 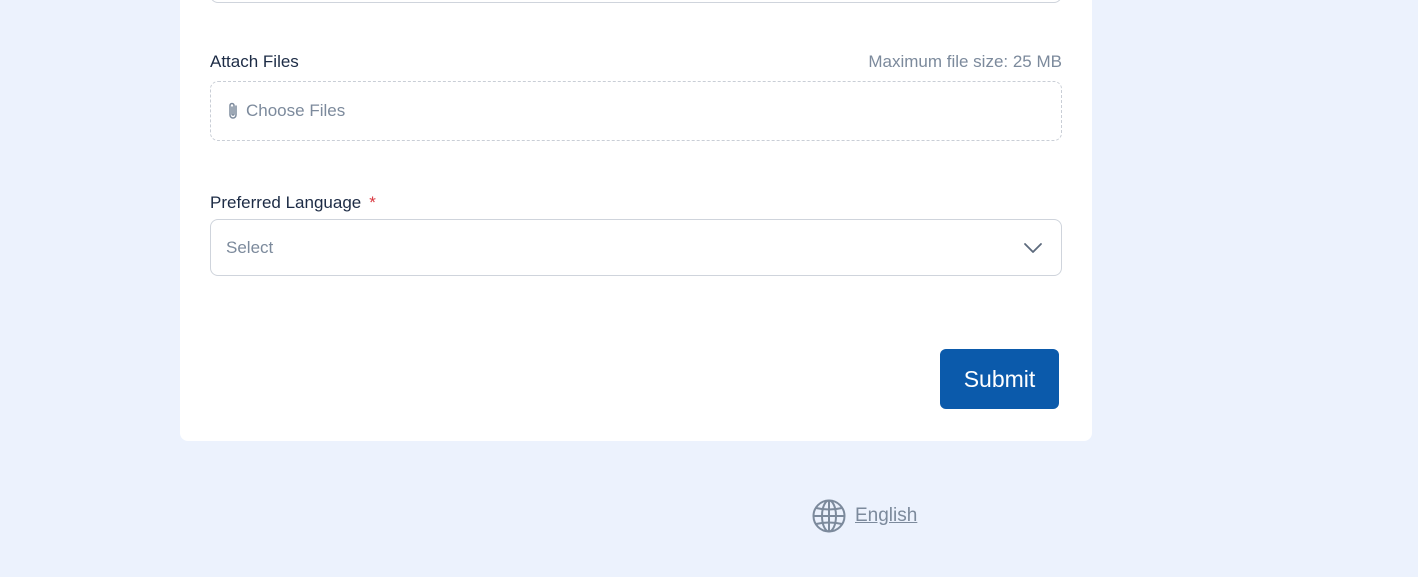 I want to click on chevron-down-icon, so click(x=1033, y=248).